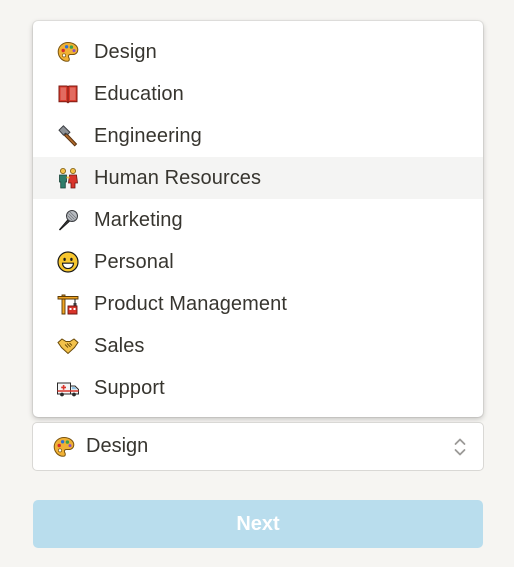  I want to click on menu-item-design: Design, so click(258, 52).